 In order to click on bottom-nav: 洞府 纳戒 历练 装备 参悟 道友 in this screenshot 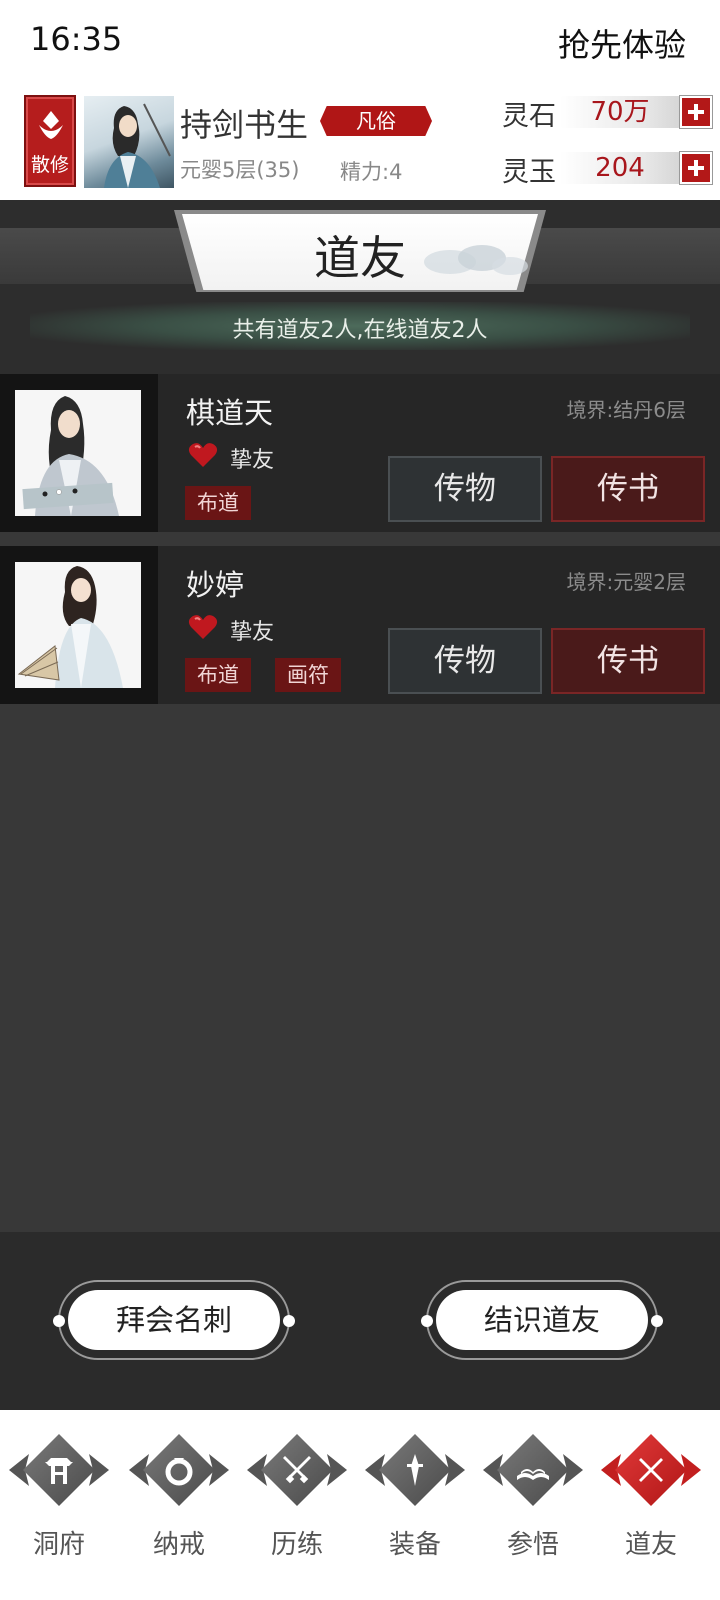, I will do `click(360, 1505)`.